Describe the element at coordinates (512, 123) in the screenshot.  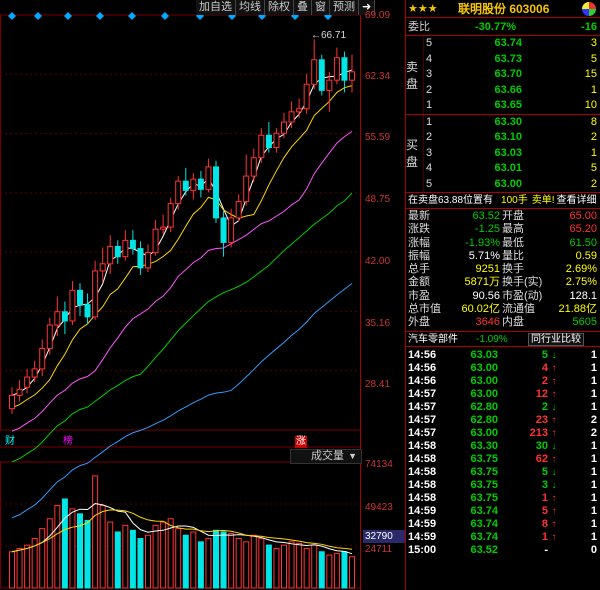
I see `order-level: 1 63.30 8` at that location.